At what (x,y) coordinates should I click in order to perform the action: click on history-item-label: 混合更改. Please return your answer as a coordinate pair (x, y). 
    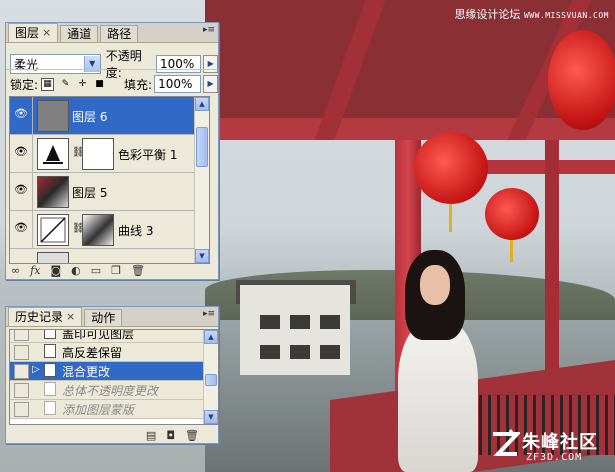
    Looking at the image, I should click on (86, 372).